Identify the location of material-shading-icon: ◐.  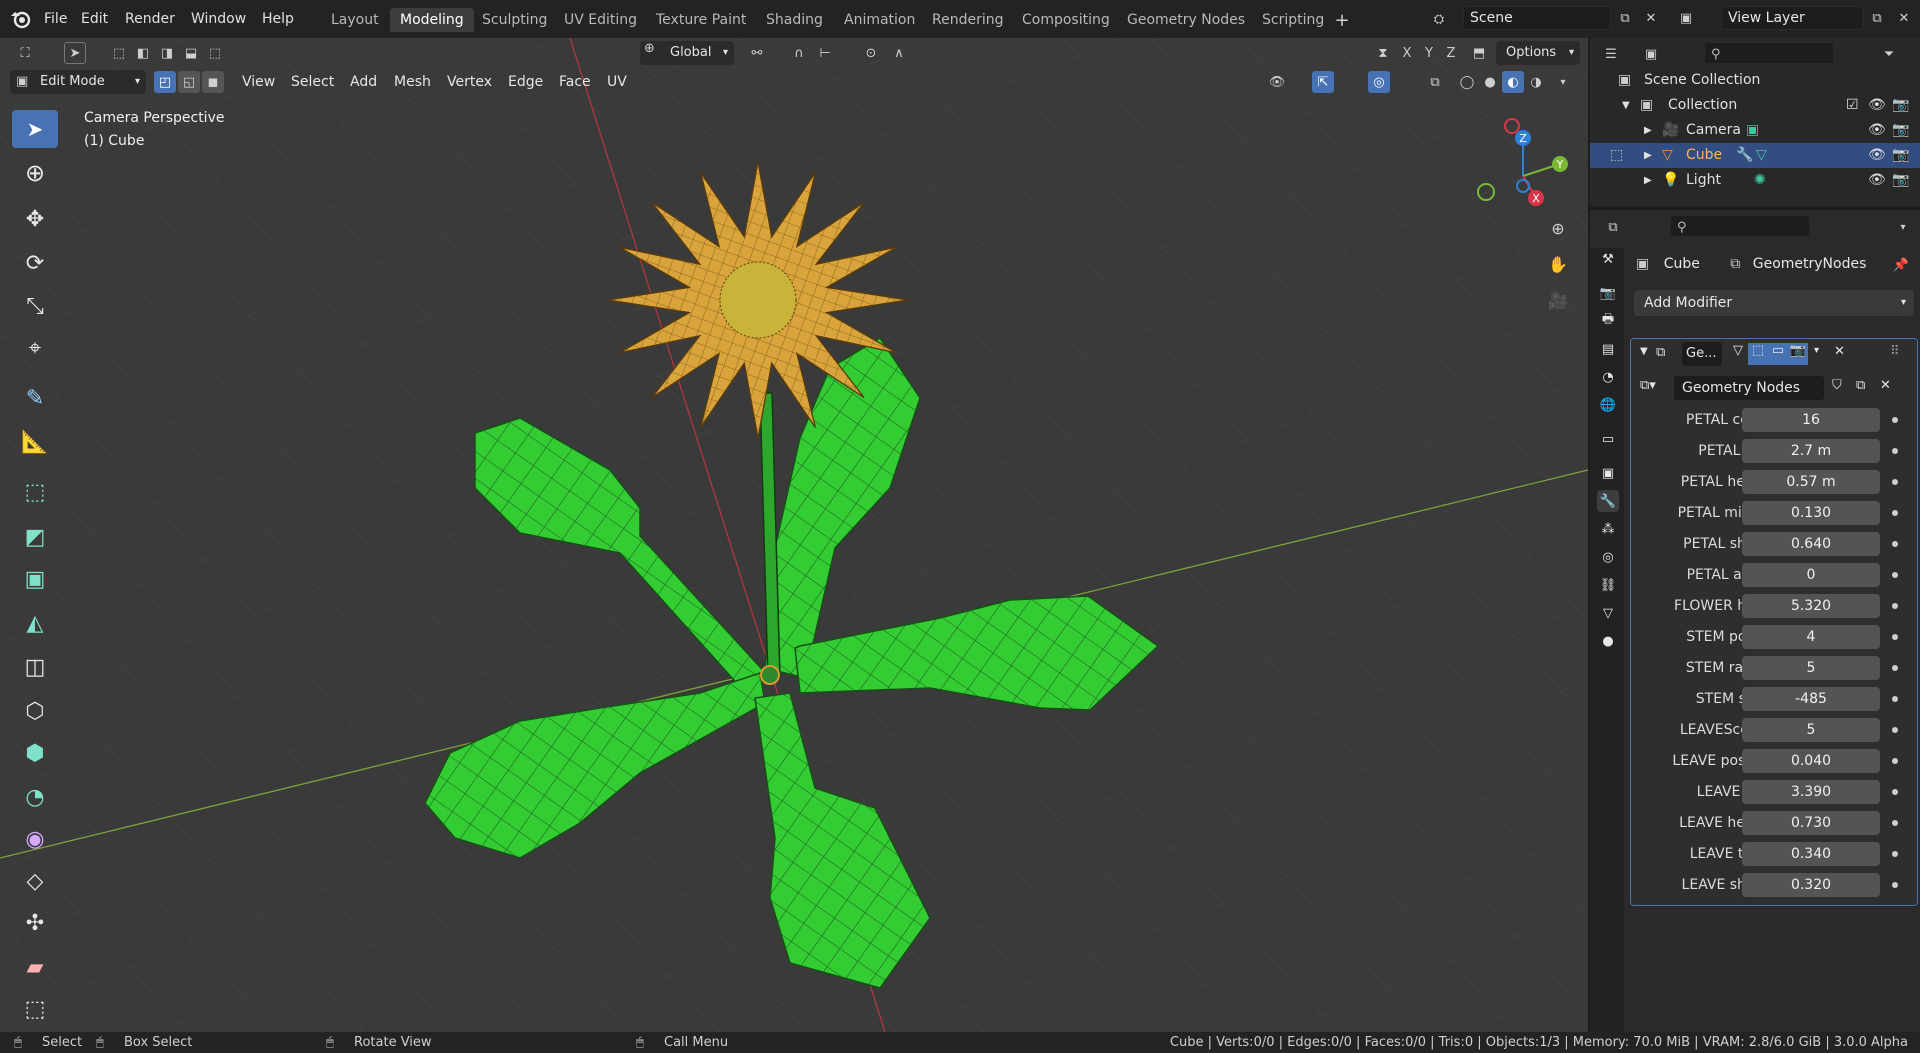
(1513, 82).